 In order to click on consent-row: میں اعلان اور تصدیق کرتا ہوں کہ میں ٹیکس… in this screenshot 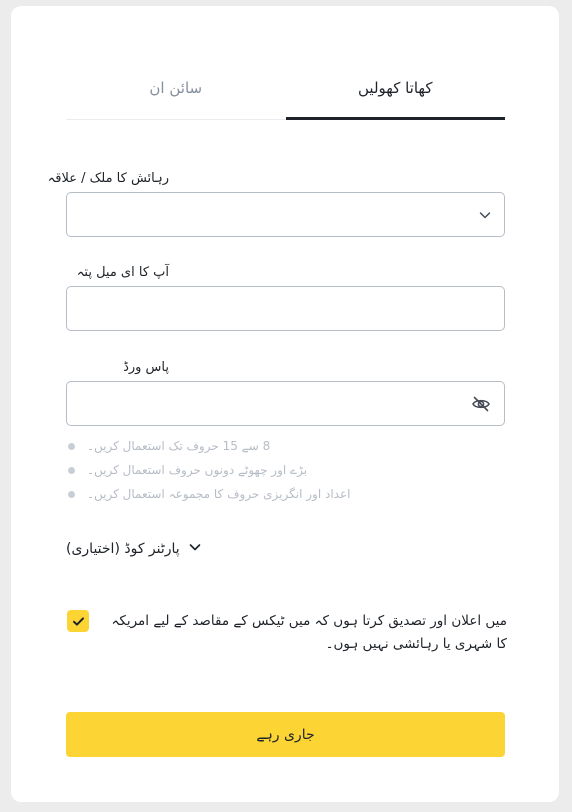, I will do `click(287, 633)`.